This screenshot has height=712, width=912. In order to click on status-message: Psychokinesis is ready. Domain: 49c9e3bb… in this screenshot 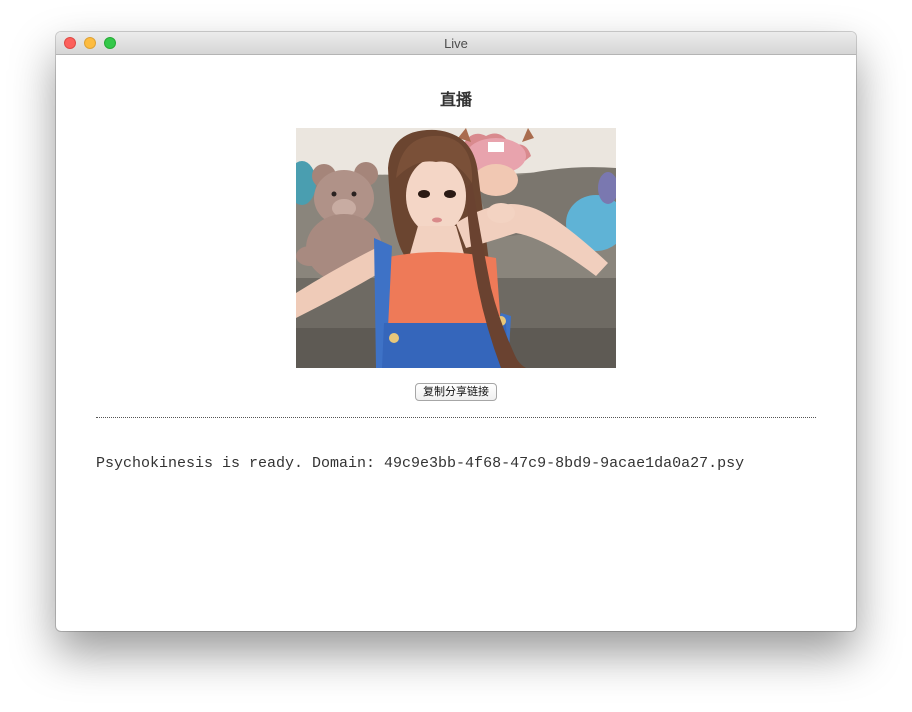, I will do `click(420, 463)`.